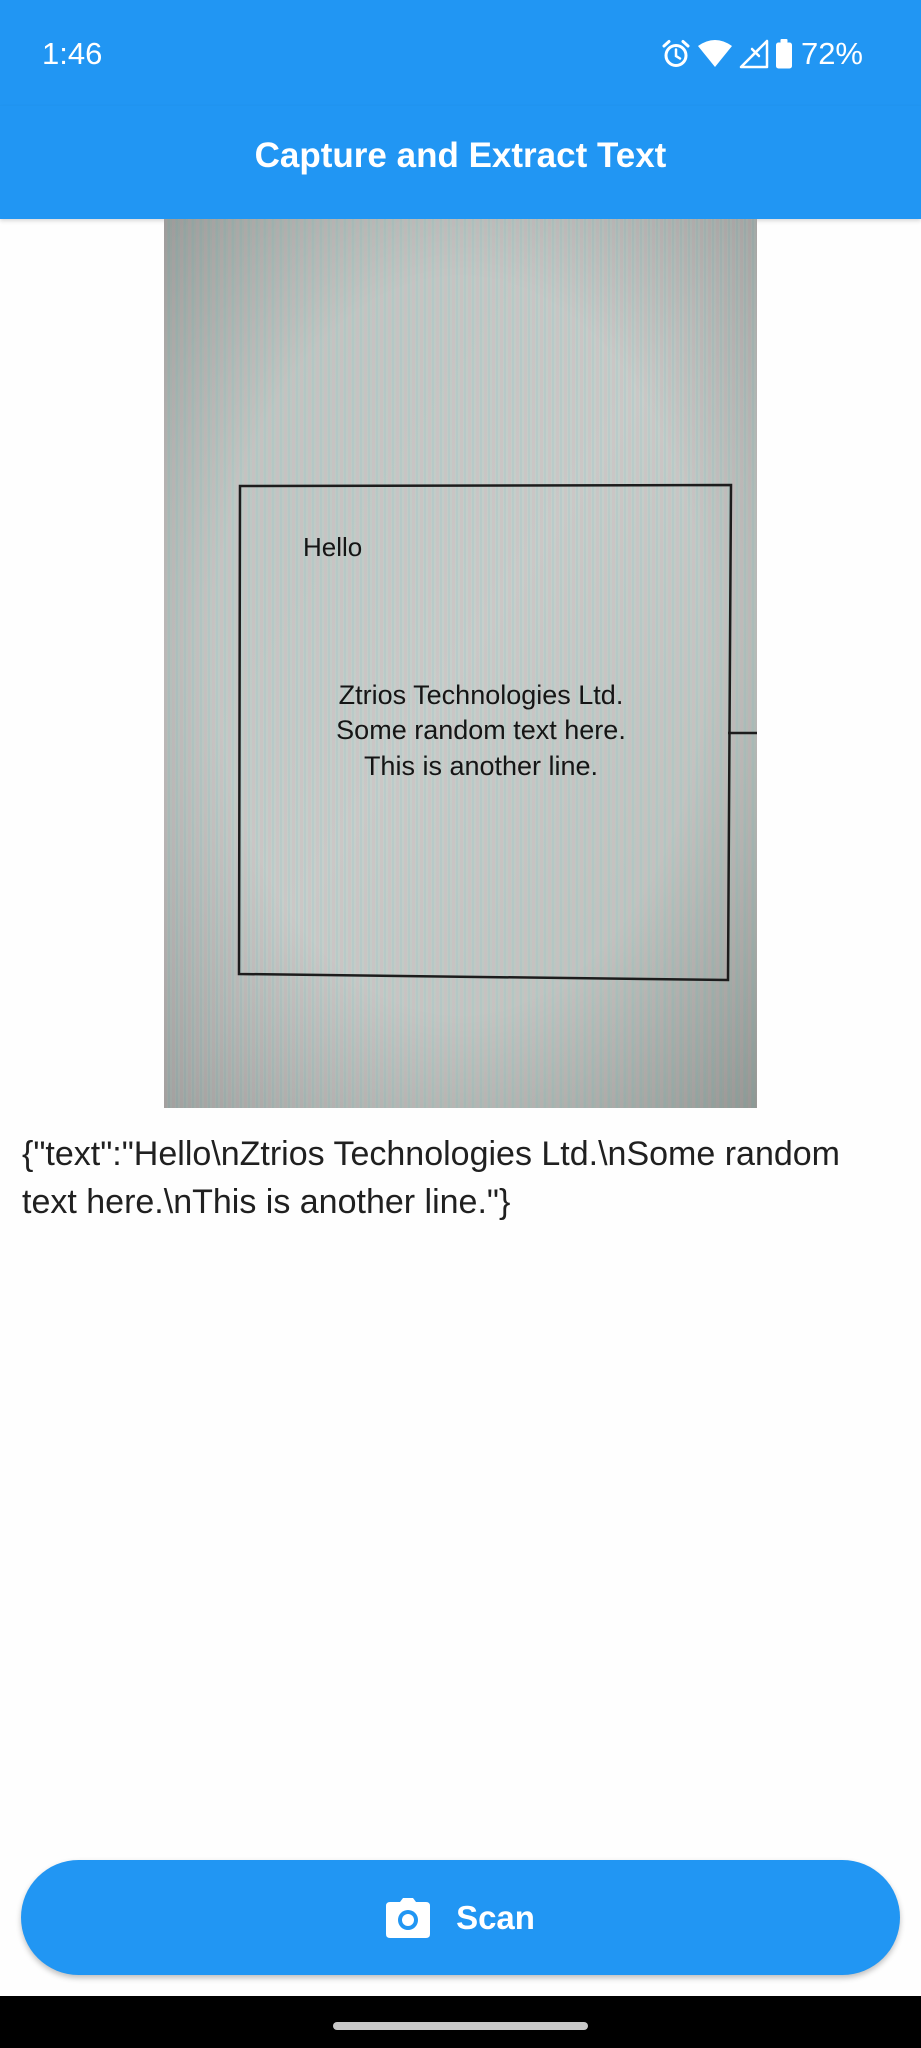 This screenshot has height=2048, width=921. I want to click on navigation-bar, so click(460, 2022).